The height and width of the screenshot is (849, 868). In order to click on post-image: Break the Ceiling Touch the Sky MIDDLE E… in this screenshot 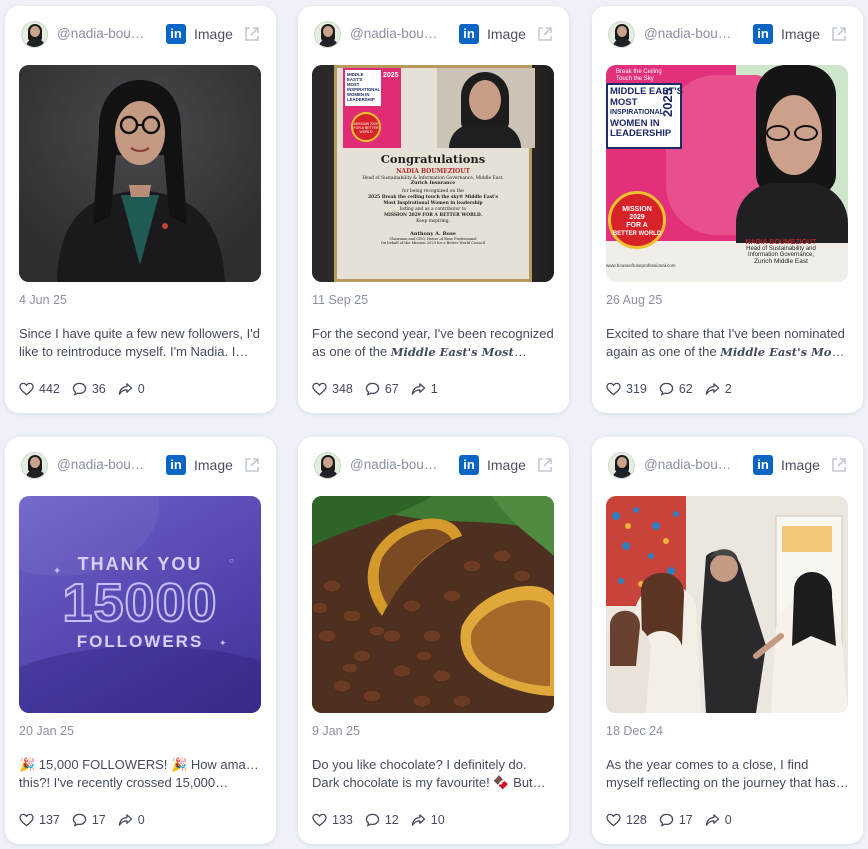, I will do `click(727, 173)`.